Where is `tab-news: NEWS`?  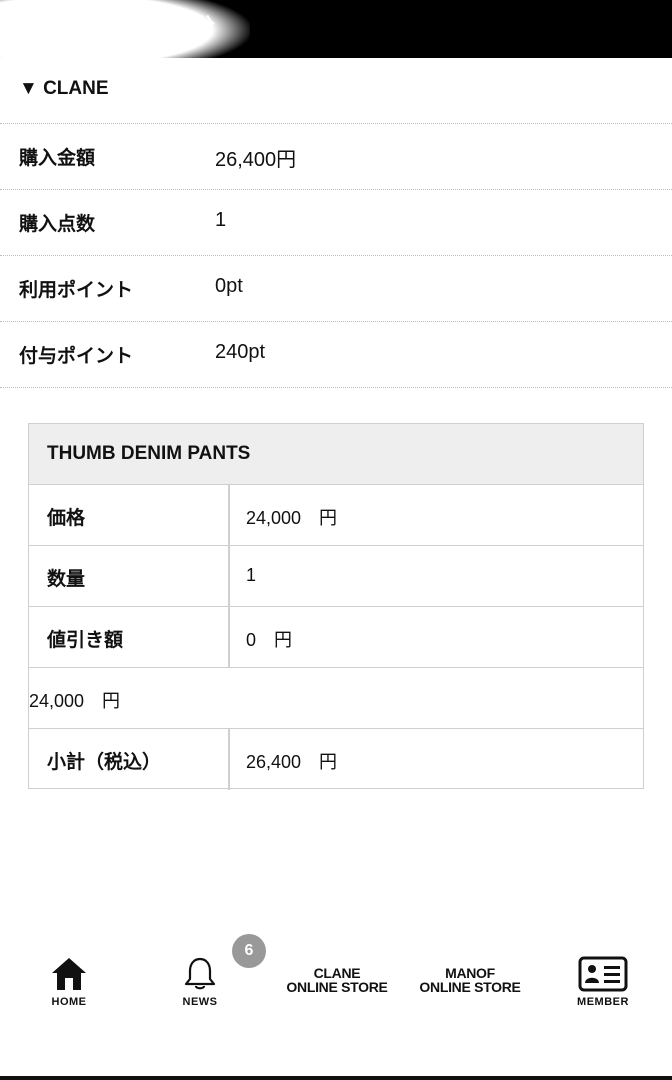 tab-news: NEWS is located at coordinates (200, 982).